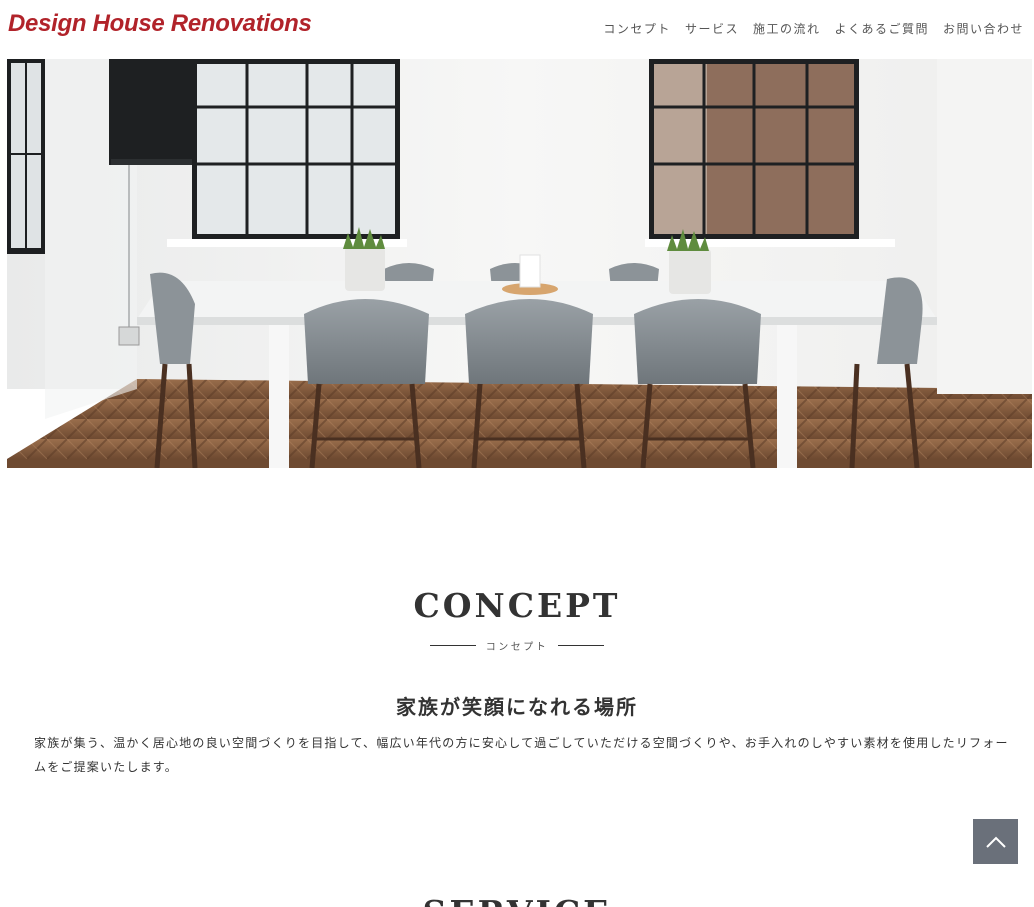 This screenshot has height=907, width=1034. I want to click on chevron-up-icon, so click(995, 842).